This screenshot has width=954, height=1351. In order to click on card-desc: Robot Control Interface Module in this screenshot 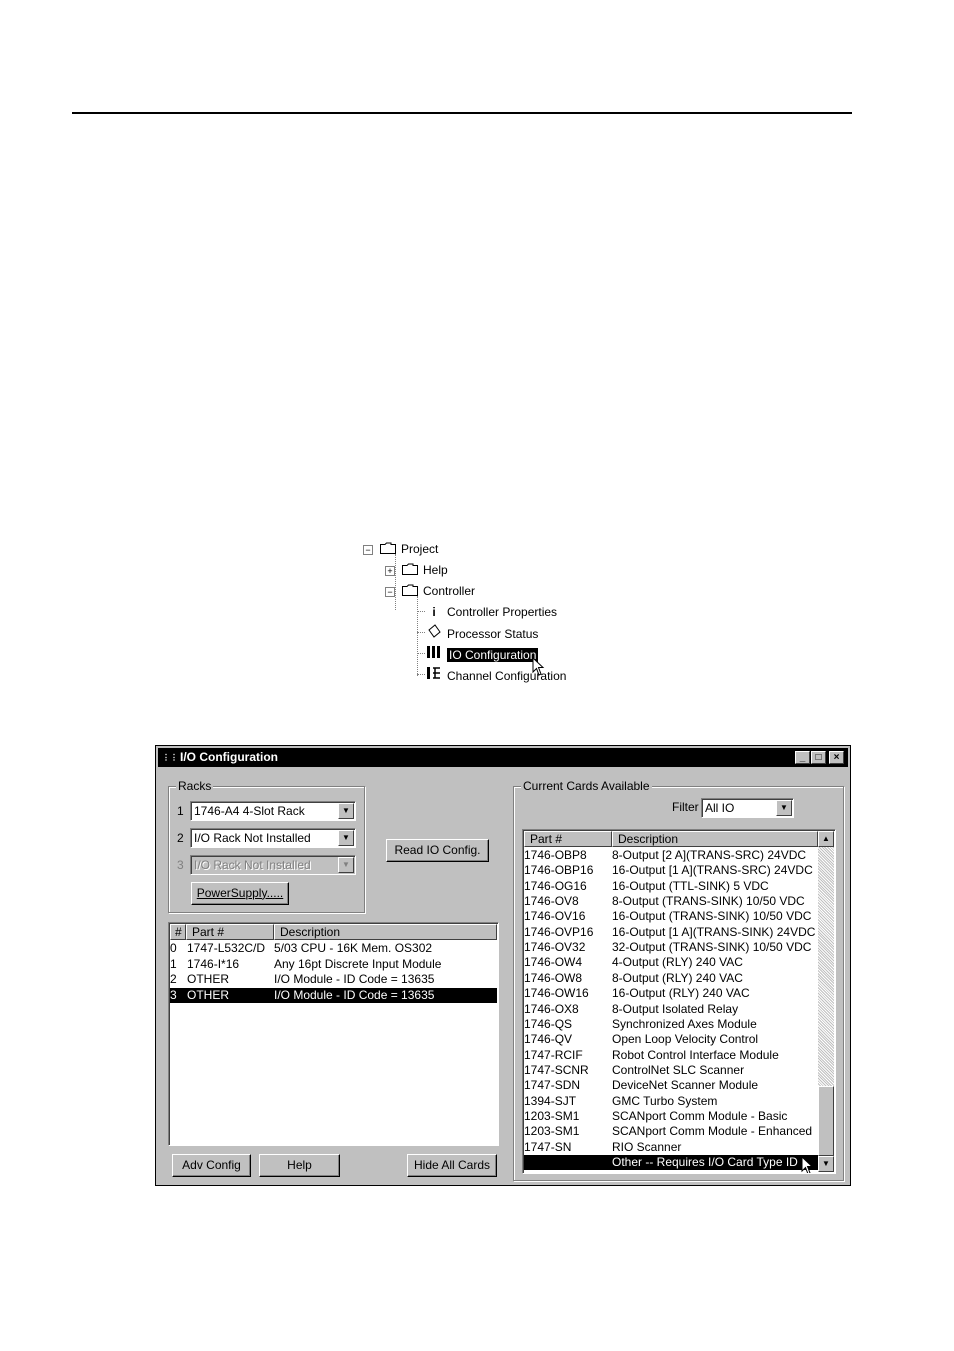, I will do `click(695, 1054)`.